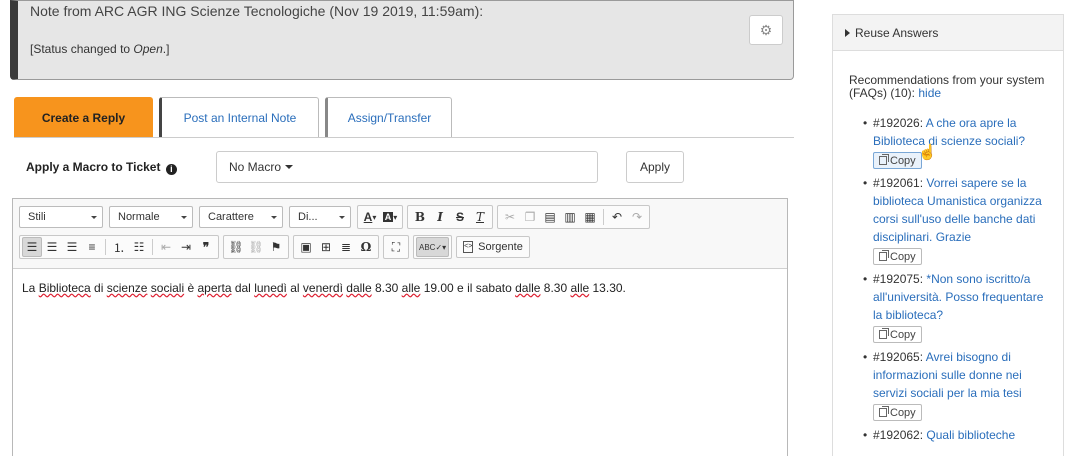  Describe the element at coordinates (655, 167) in the screenshot. I see `apply-macro-button: Apply` at that location.